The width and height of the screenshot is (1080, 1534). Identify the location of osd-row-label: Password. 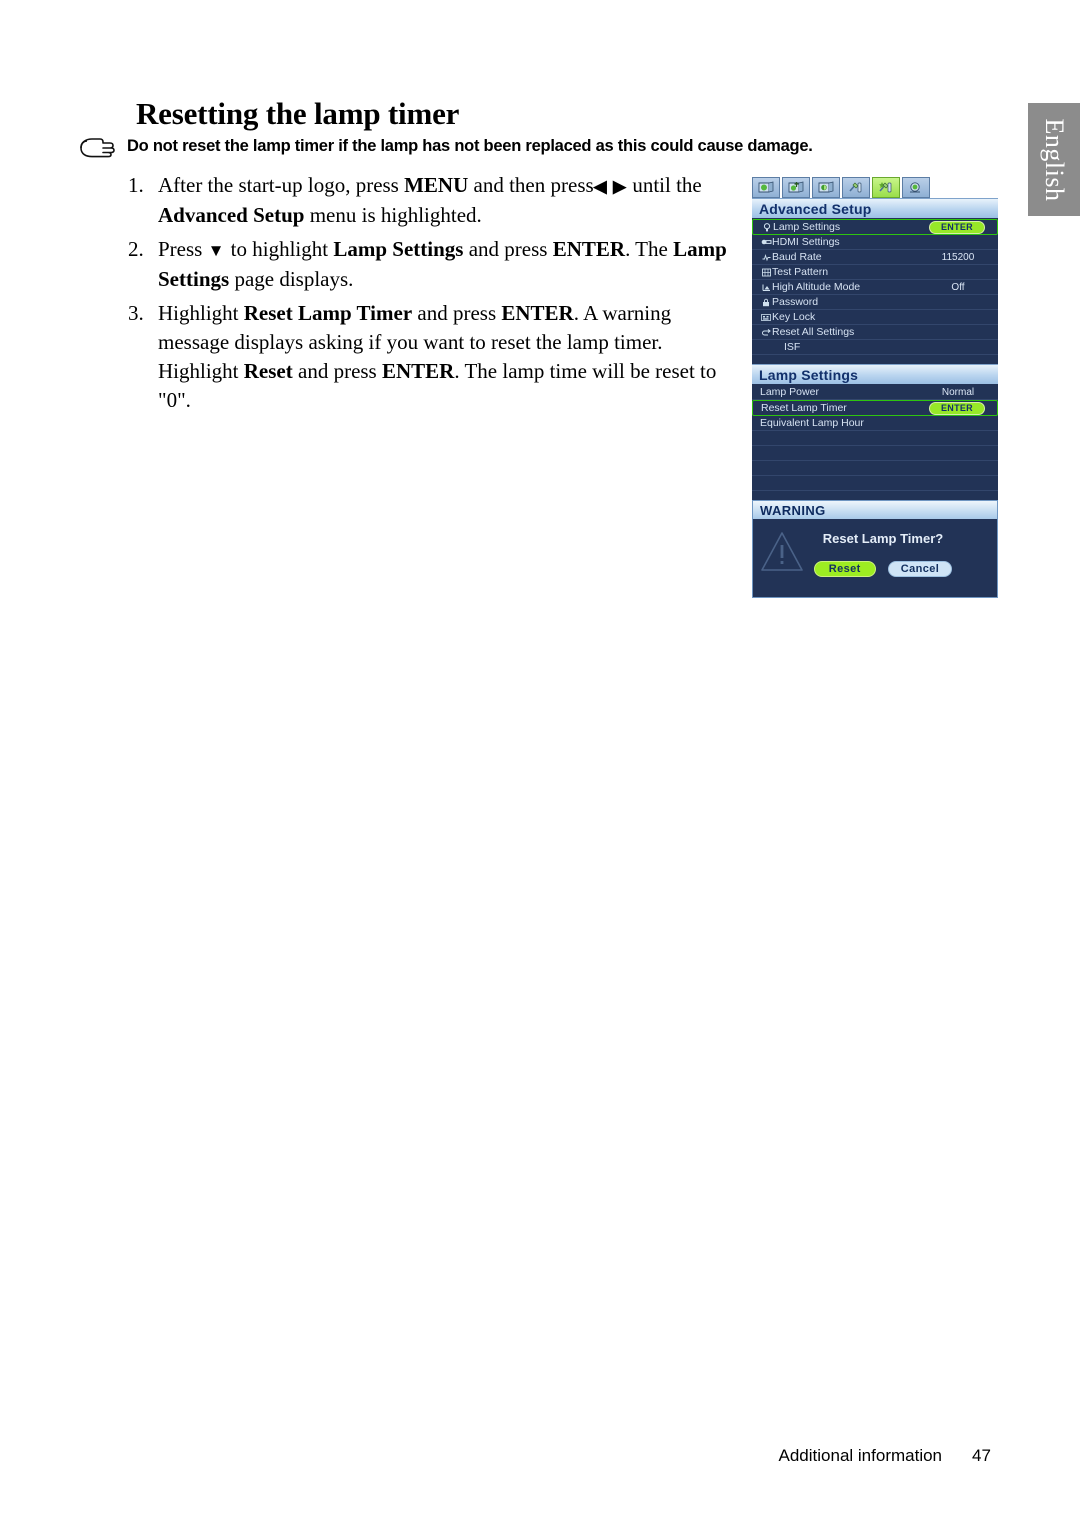
(795, 302).